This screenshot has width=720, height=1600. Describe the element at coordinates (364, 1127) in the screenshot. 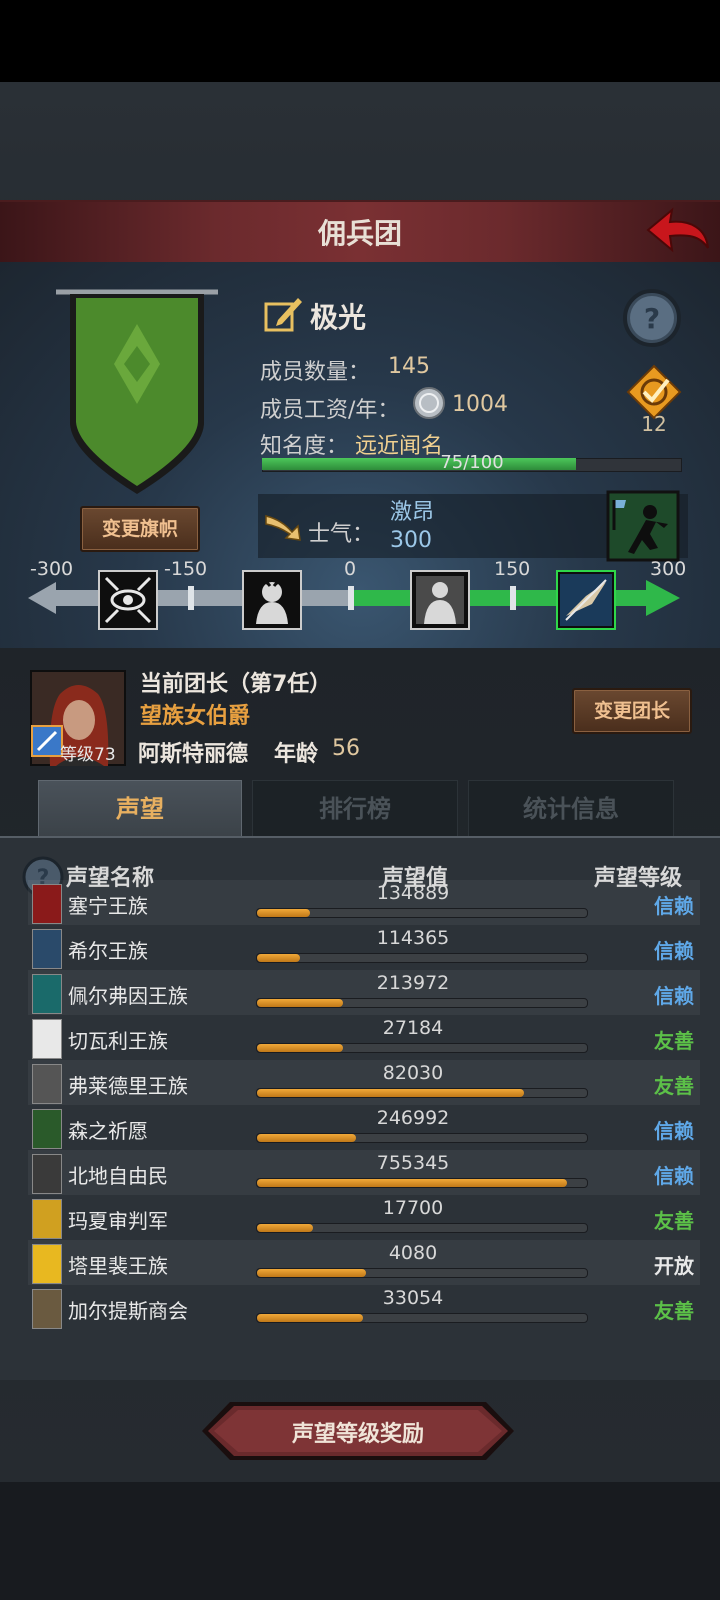

I see `reputation-row: 森之祈愿 246992 信赖` at that location.